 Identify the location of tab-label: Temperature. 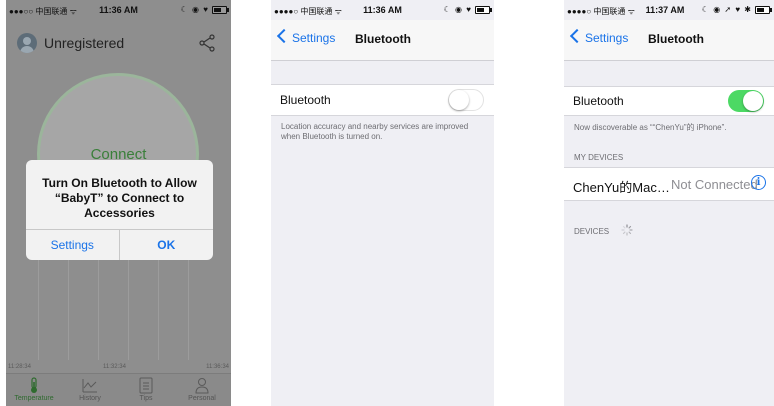
(34, 398).